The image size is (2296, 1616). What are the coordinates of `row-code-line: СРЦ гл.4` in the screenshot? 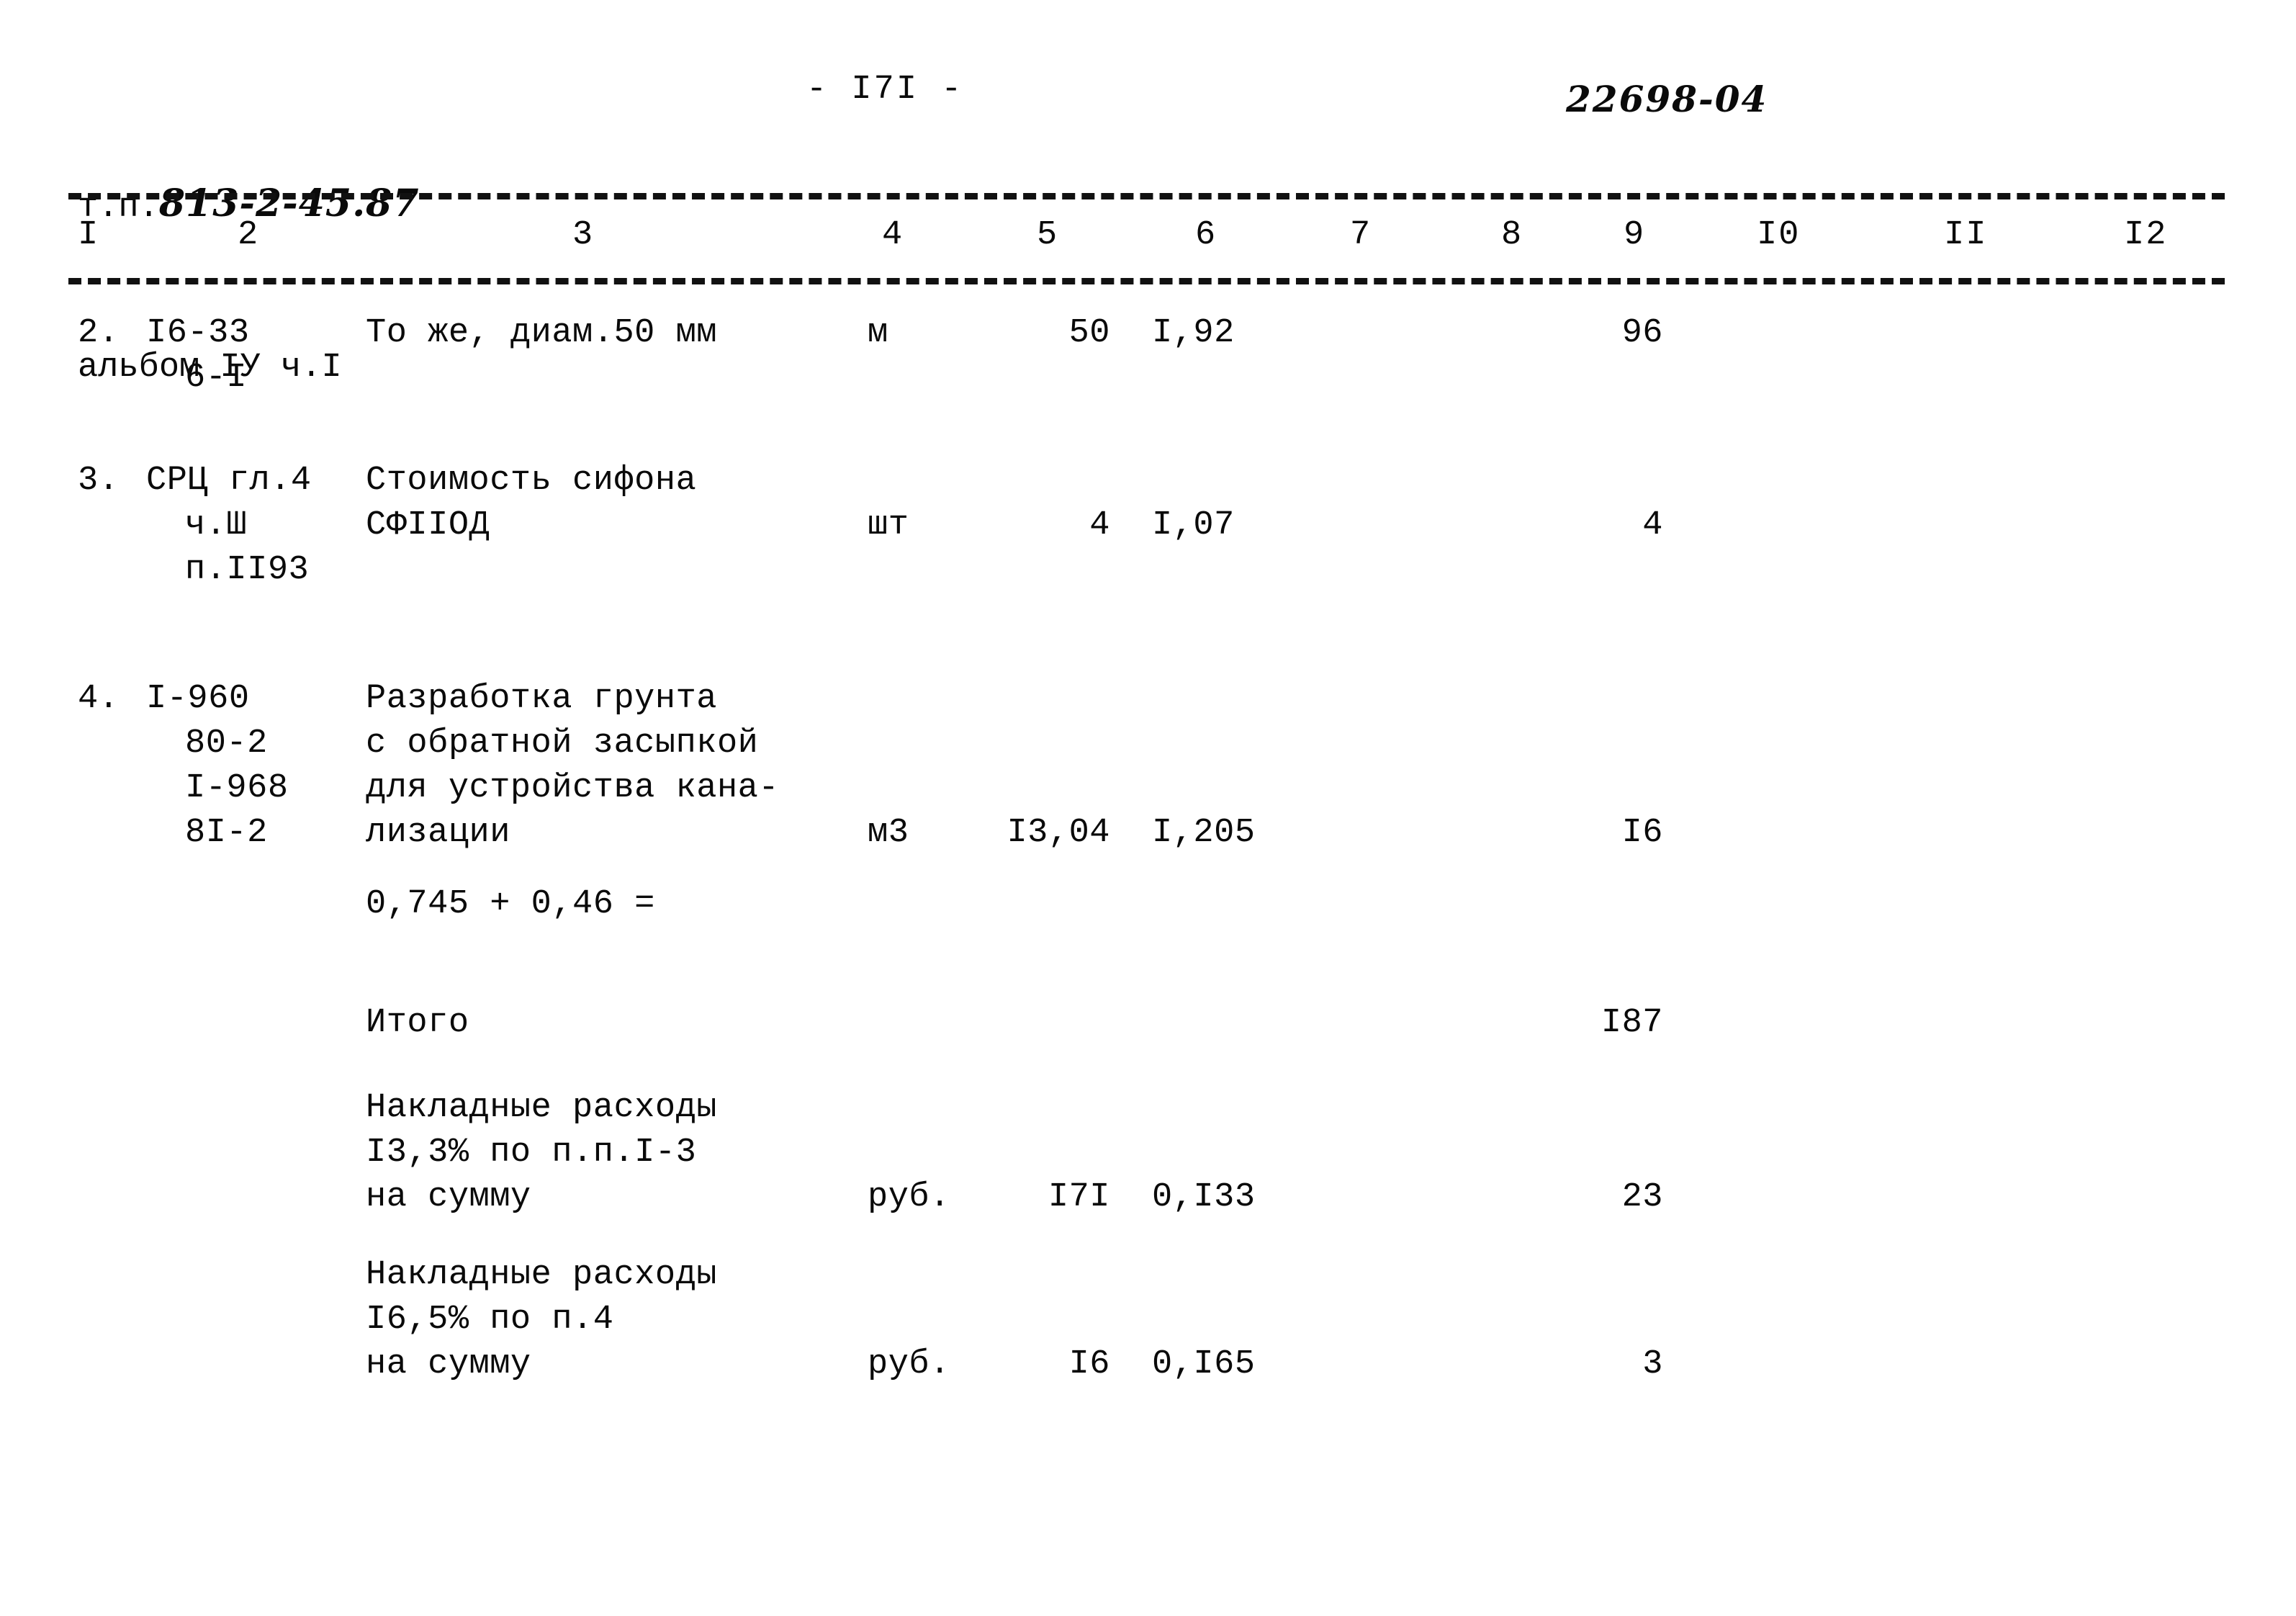 It's located at (229, 481).